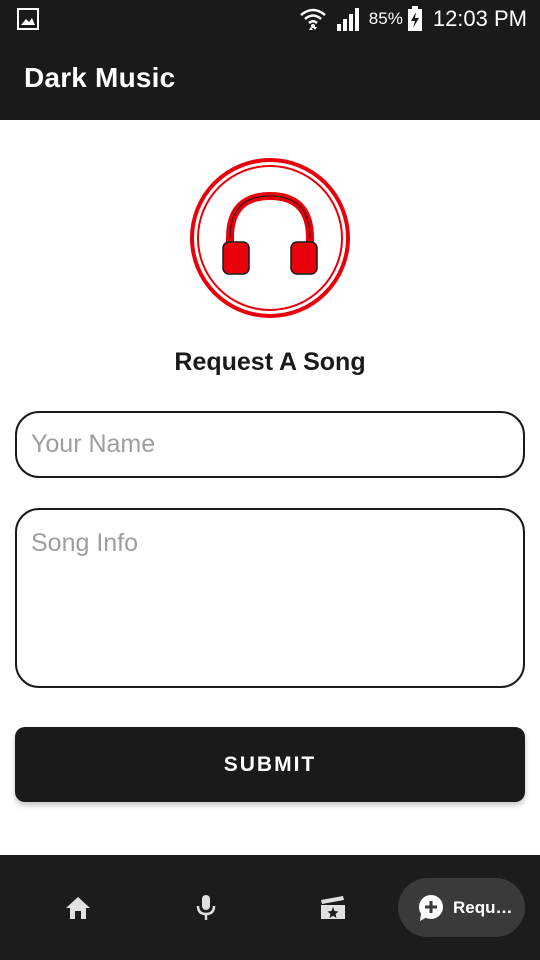 Image resolution: width=540 pixels, height=960 pixels. Describe the element at coordinates (28, 19) in the screenshot. I see `gallery-icon` at that location.